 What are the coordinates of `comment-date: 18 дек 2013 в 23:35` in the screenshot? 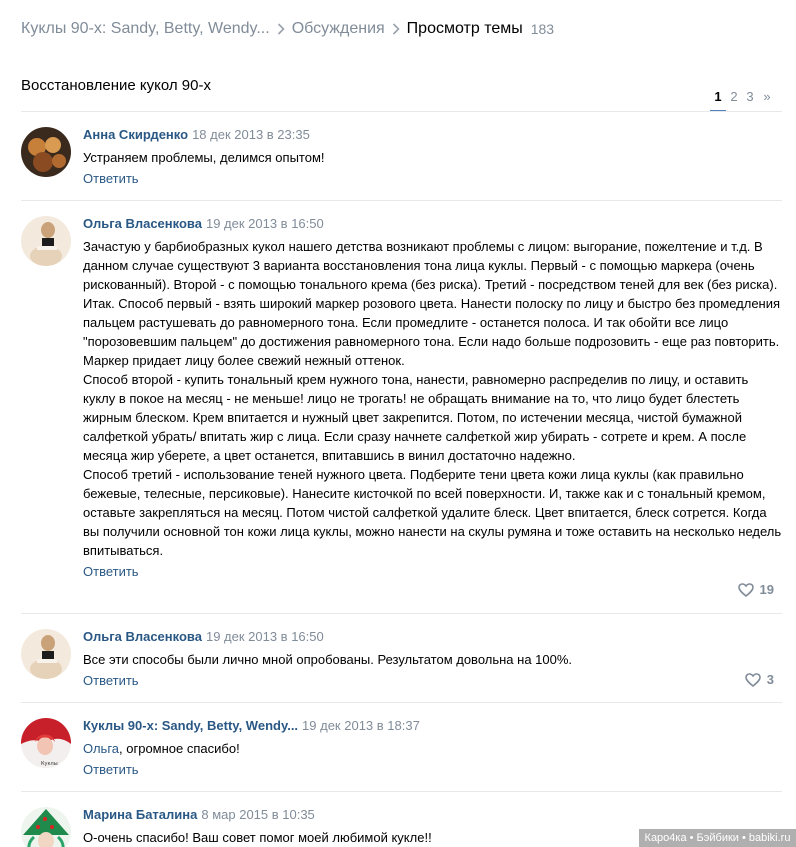 It's located at (251, 134).